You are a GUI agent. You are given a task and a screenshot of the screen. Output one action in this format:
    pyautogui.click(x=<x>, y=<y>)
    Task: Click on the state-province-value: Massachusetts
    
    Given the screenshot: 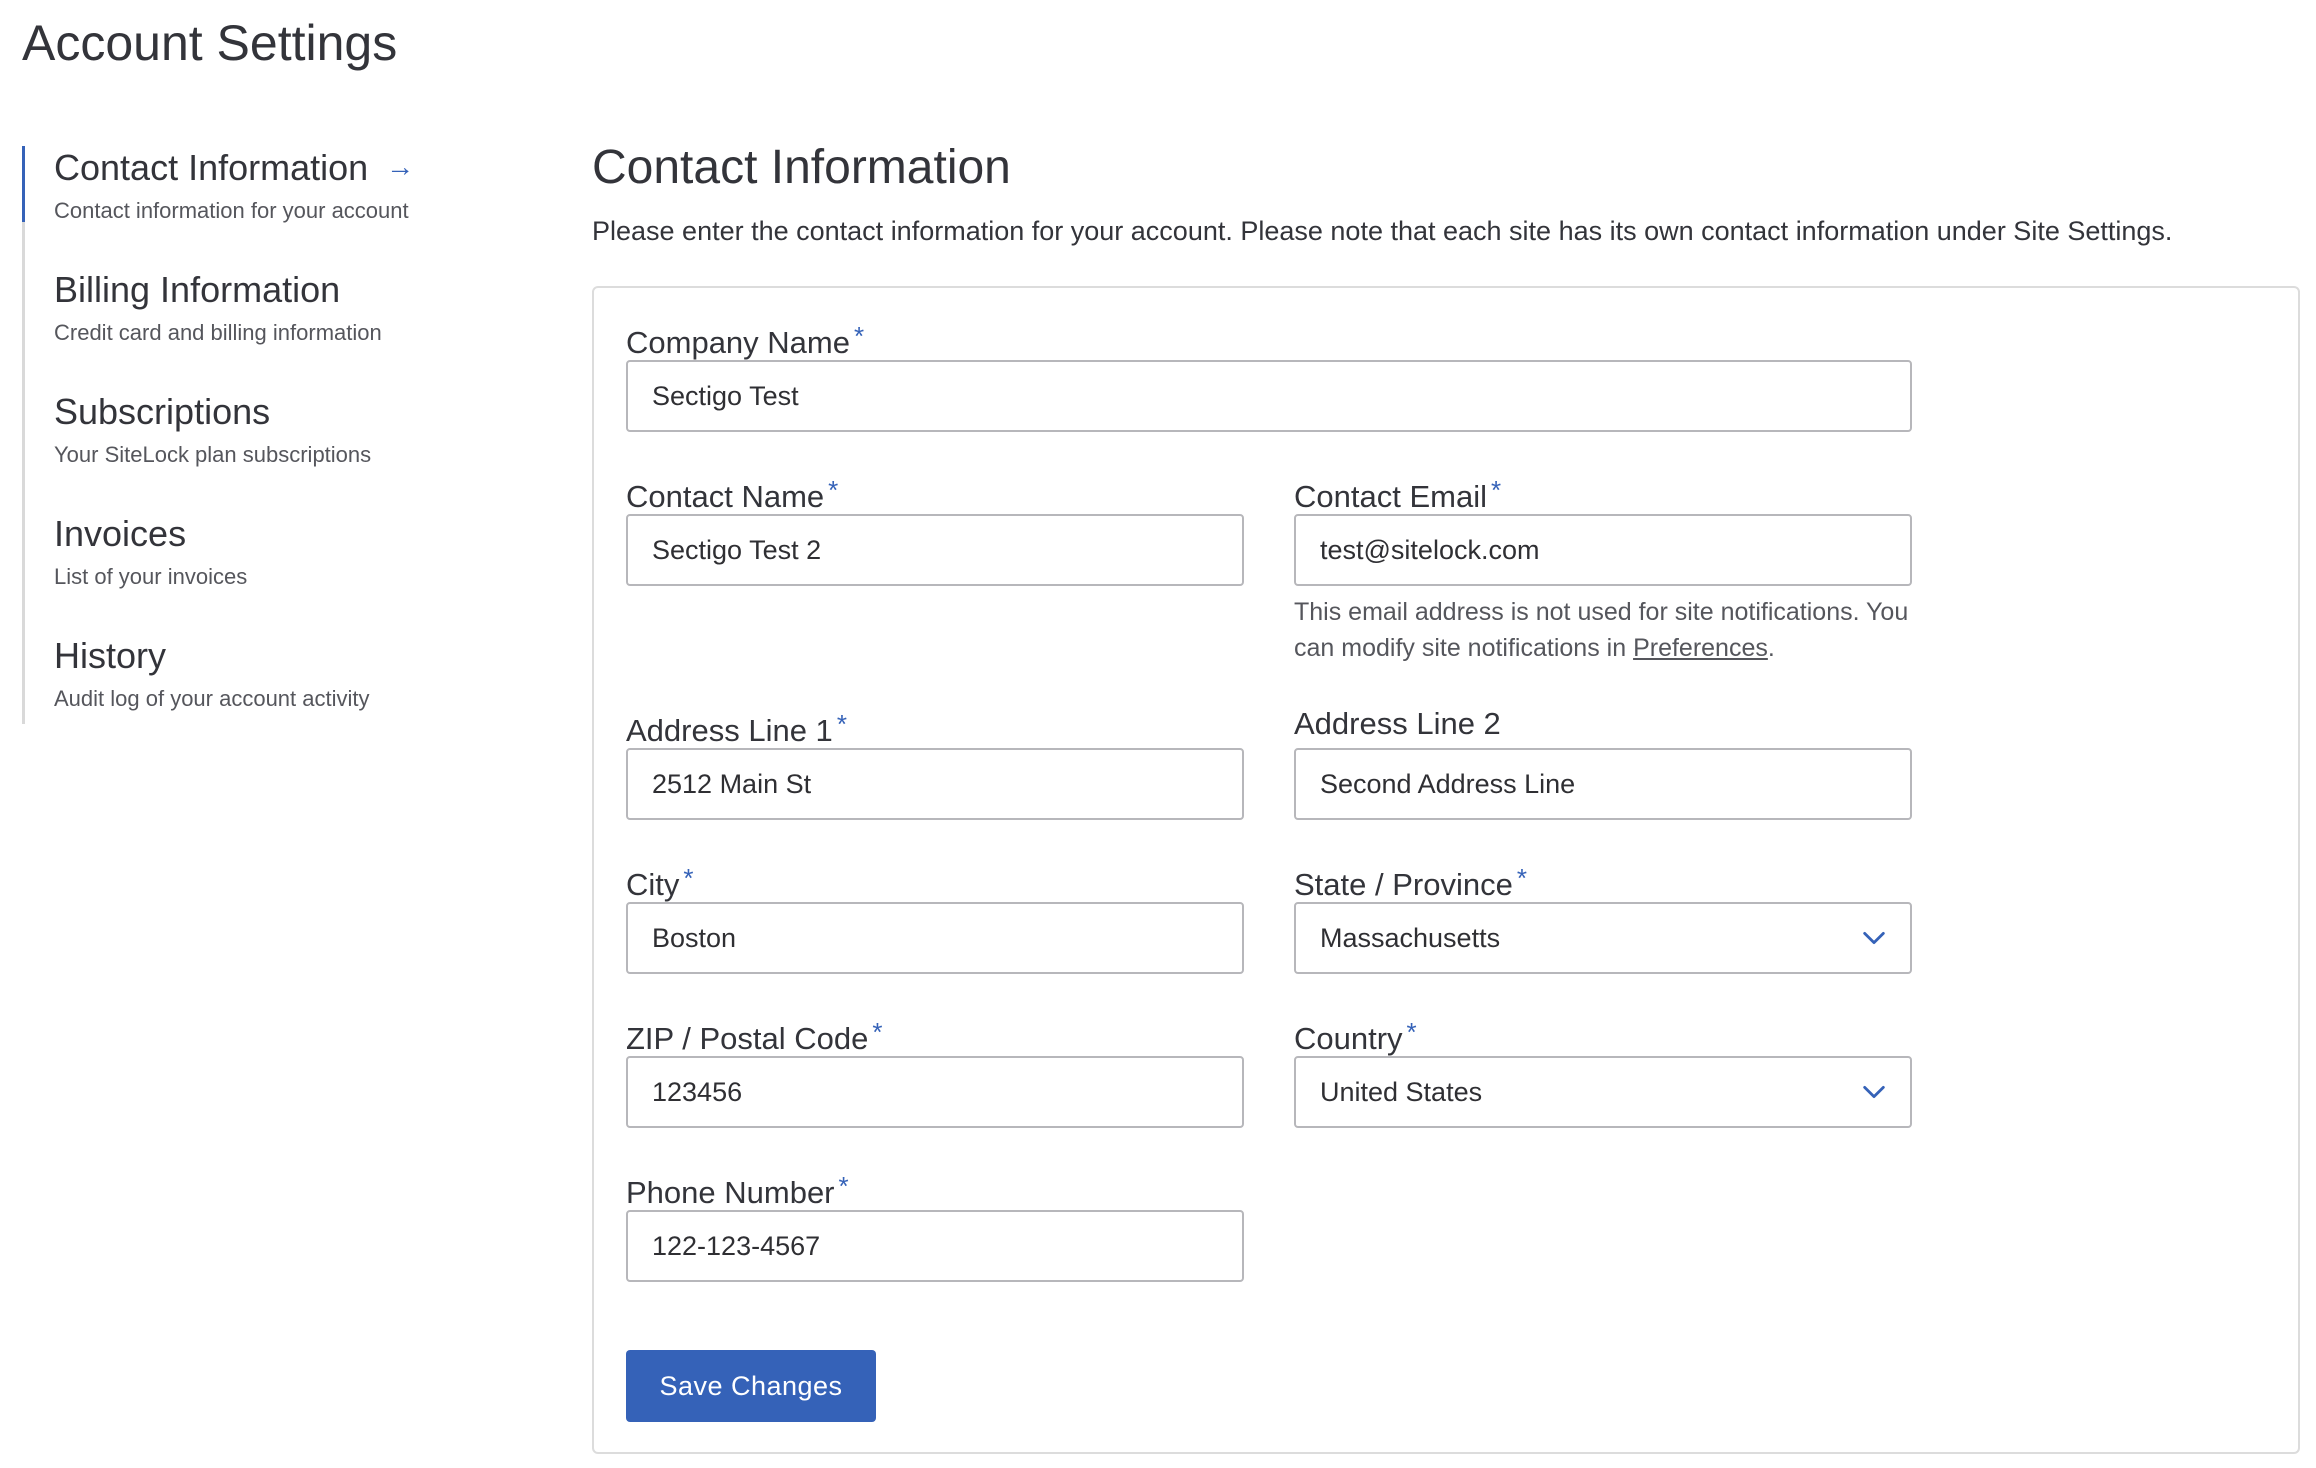 What is the action you would take?
    pyautogui.click(x=1410, y=938)
    